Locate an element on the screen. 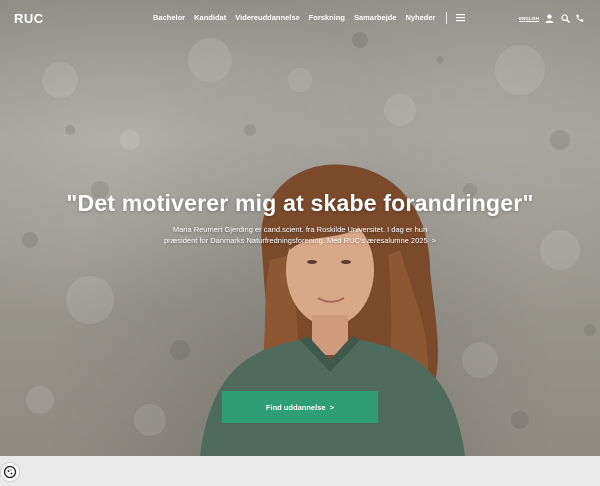 The image size is (600, 486). cookie-icon is located at coordinates (10, 472).